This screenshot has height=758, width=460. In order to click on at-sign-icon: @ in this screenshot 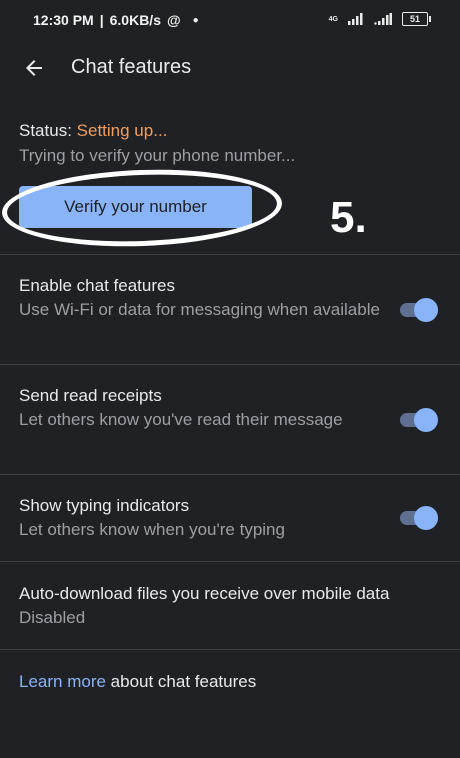, I will do `click(173, 20)`.